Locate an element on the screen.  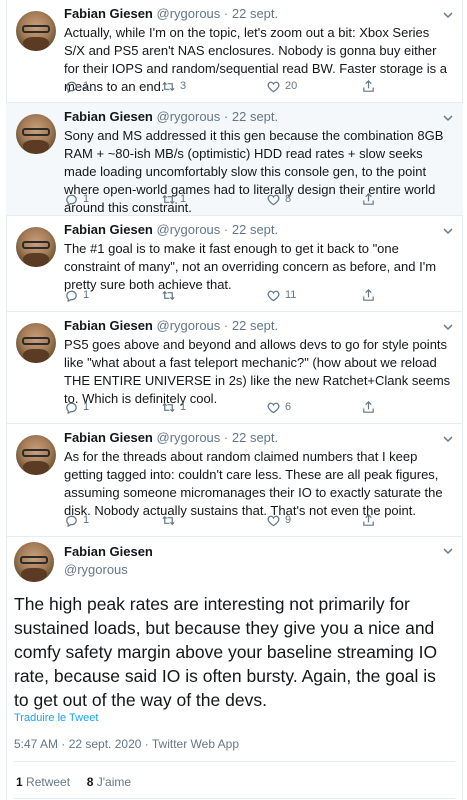
like-count: 6 is located at coordinates (288, 407).